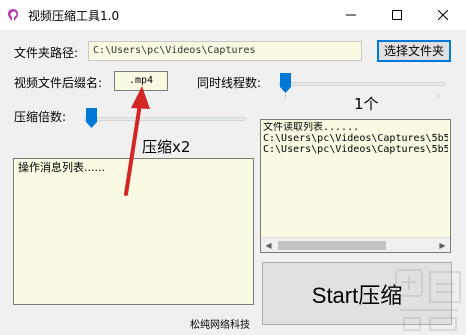 This screenshot has height=335, width=466. Describe the element at coordinates (40, 117) in the screenshot. I see `compression-label: 压缩倍数:` at that location.